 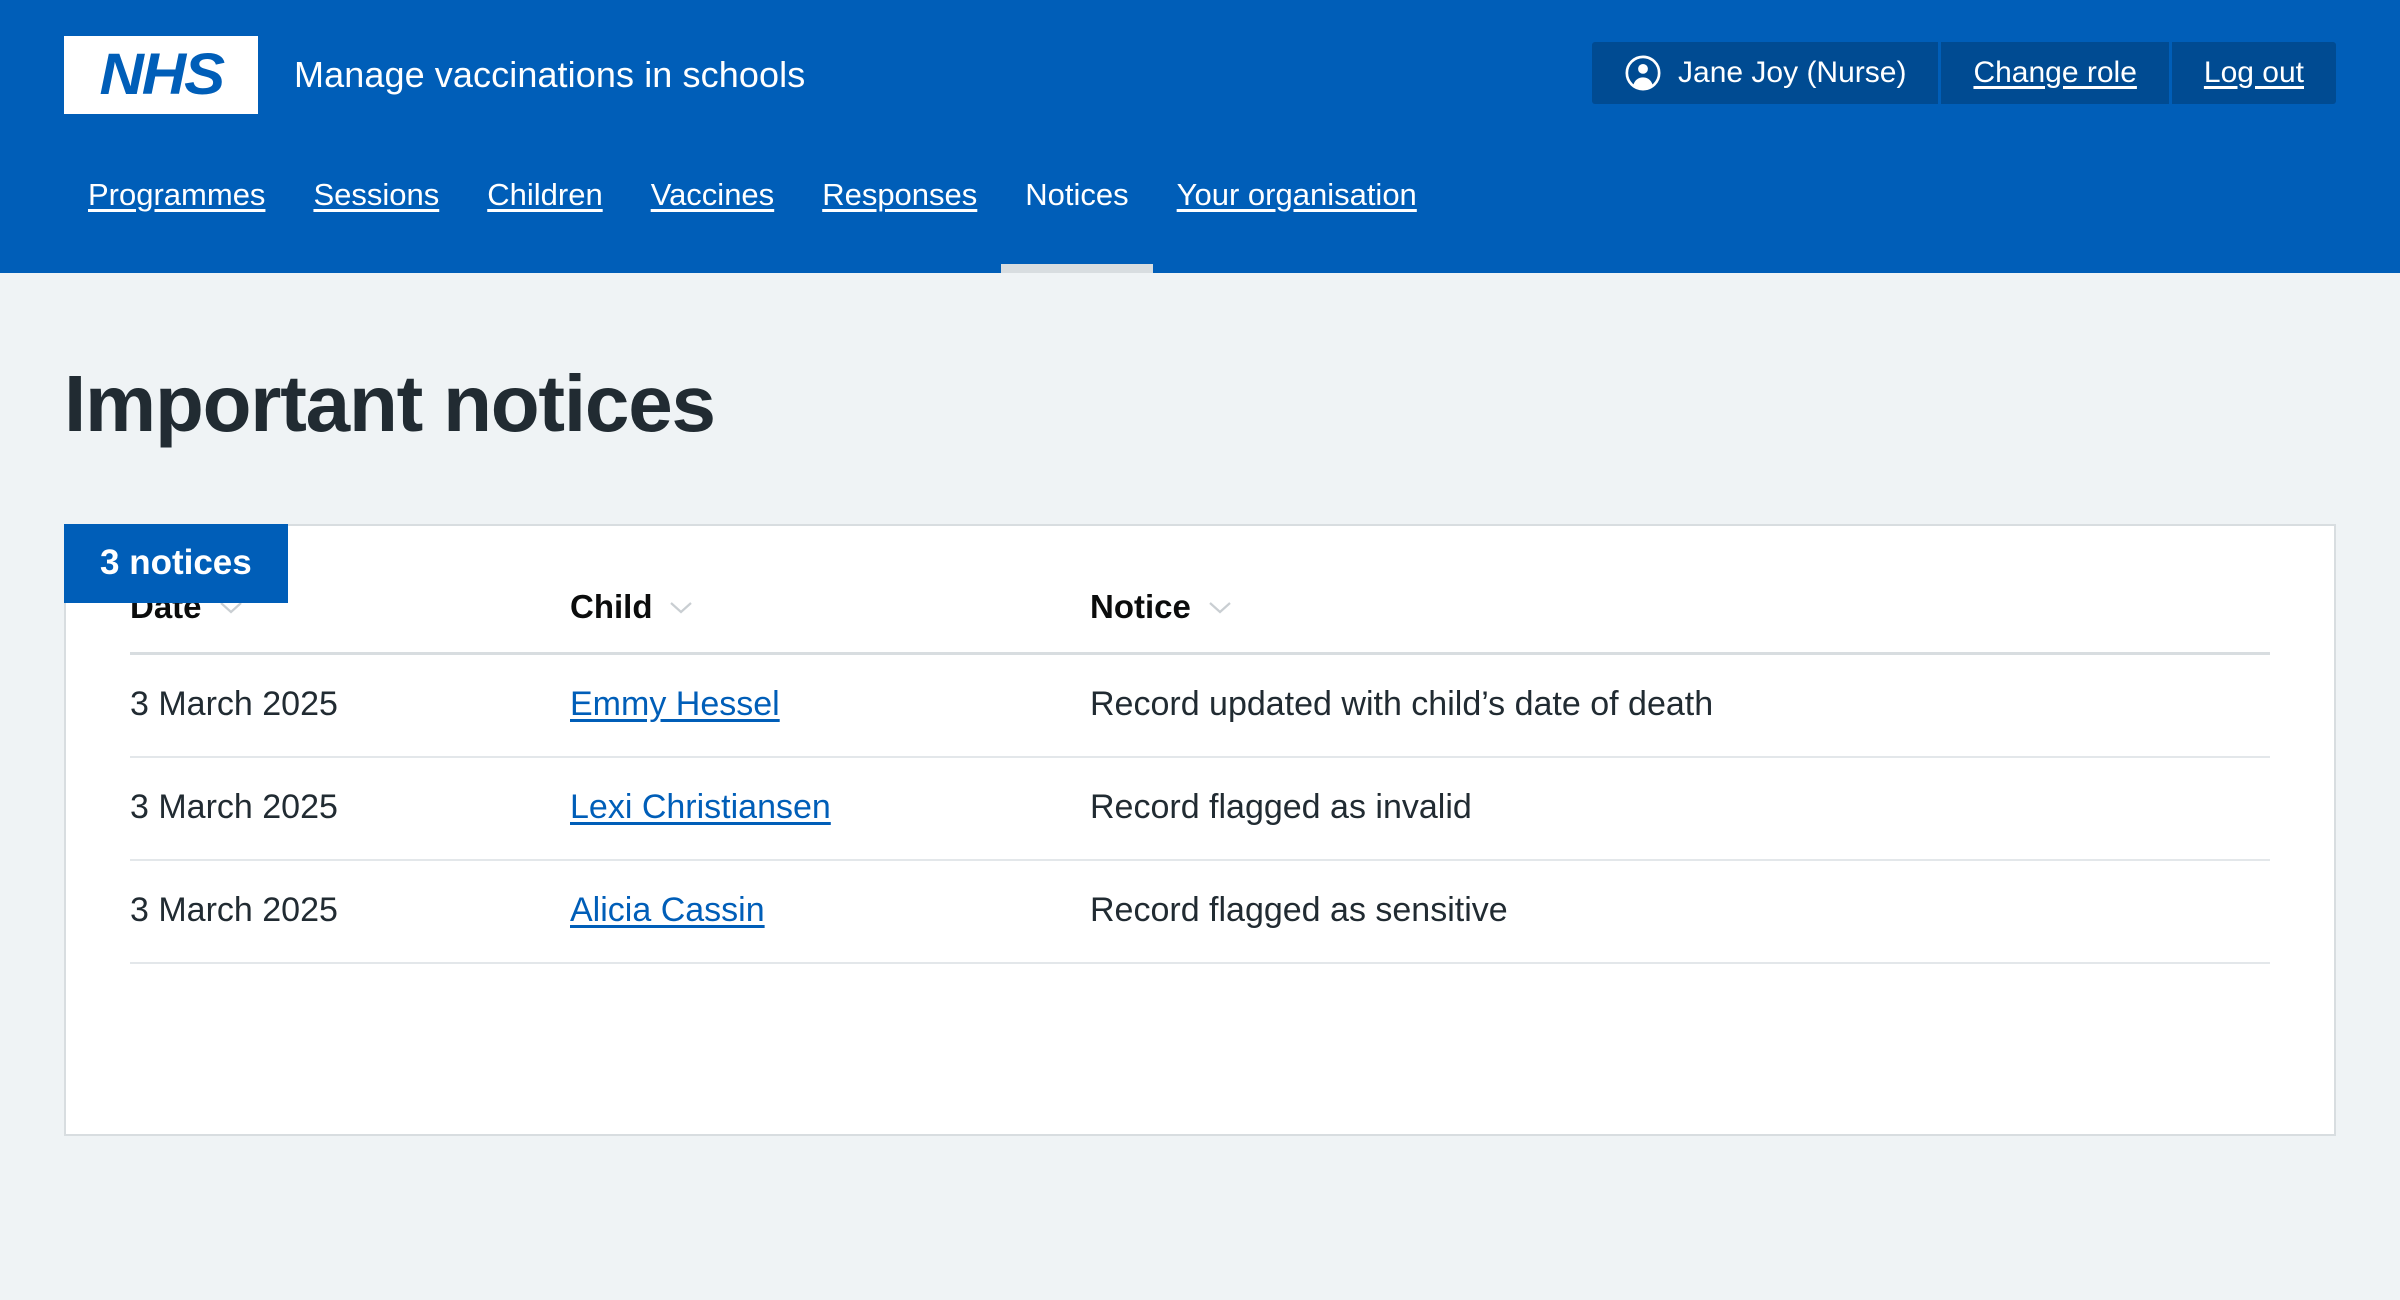 I want to click on child-link: Emmy Hessel, so click(x=675, y=704).